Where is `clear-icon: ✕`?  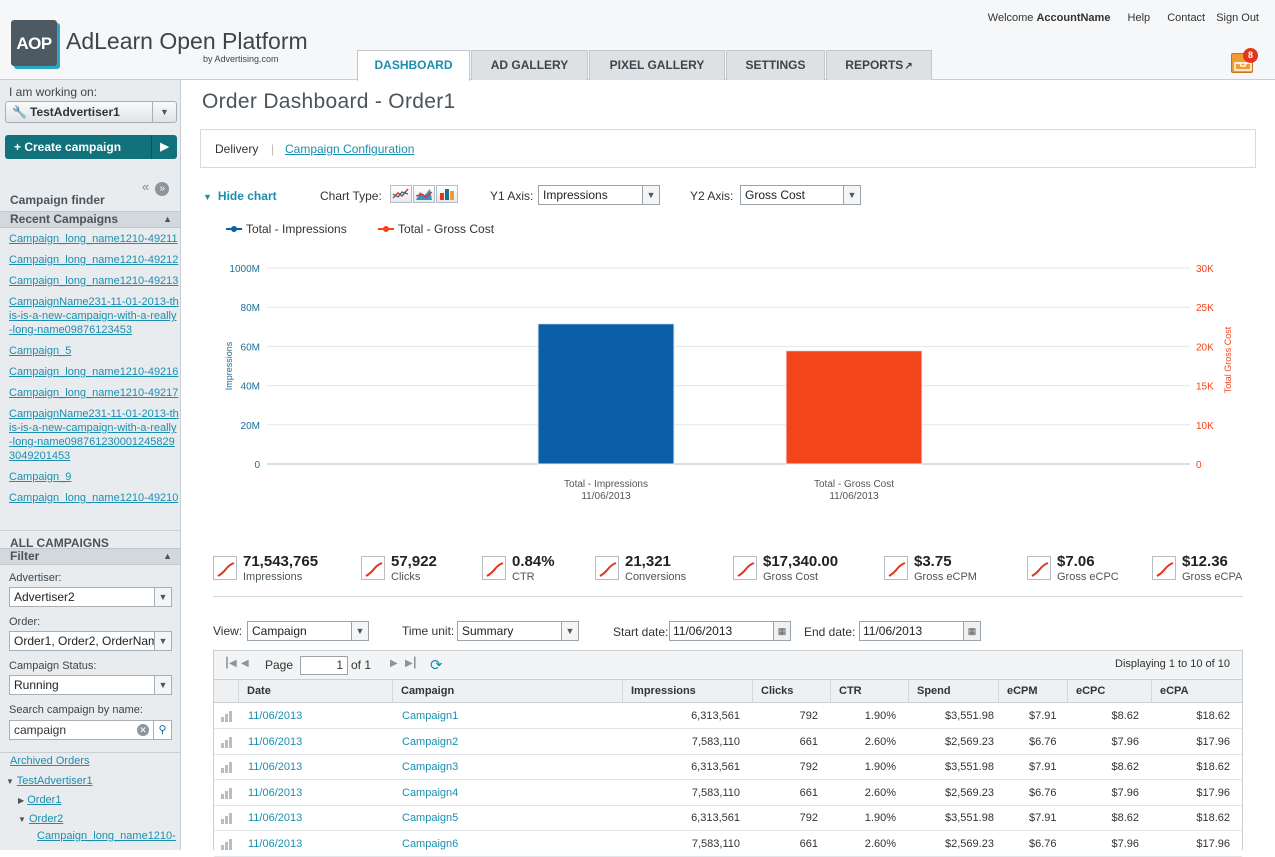 clear-icon: ✕ is located at coordinates (143, 730).